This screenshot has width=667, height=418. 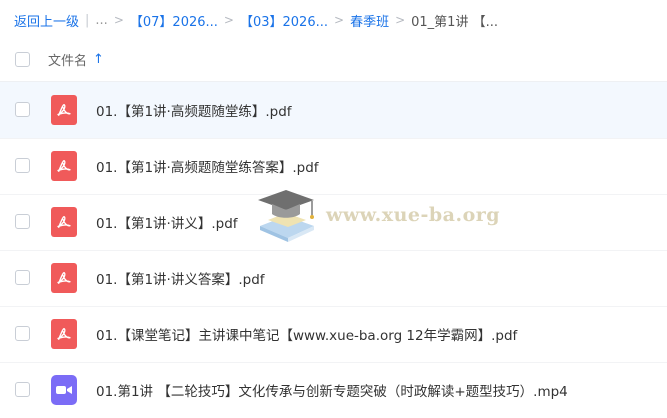 I want to click on sort-ascending-icon: ↑, so click(x=98, y=59).